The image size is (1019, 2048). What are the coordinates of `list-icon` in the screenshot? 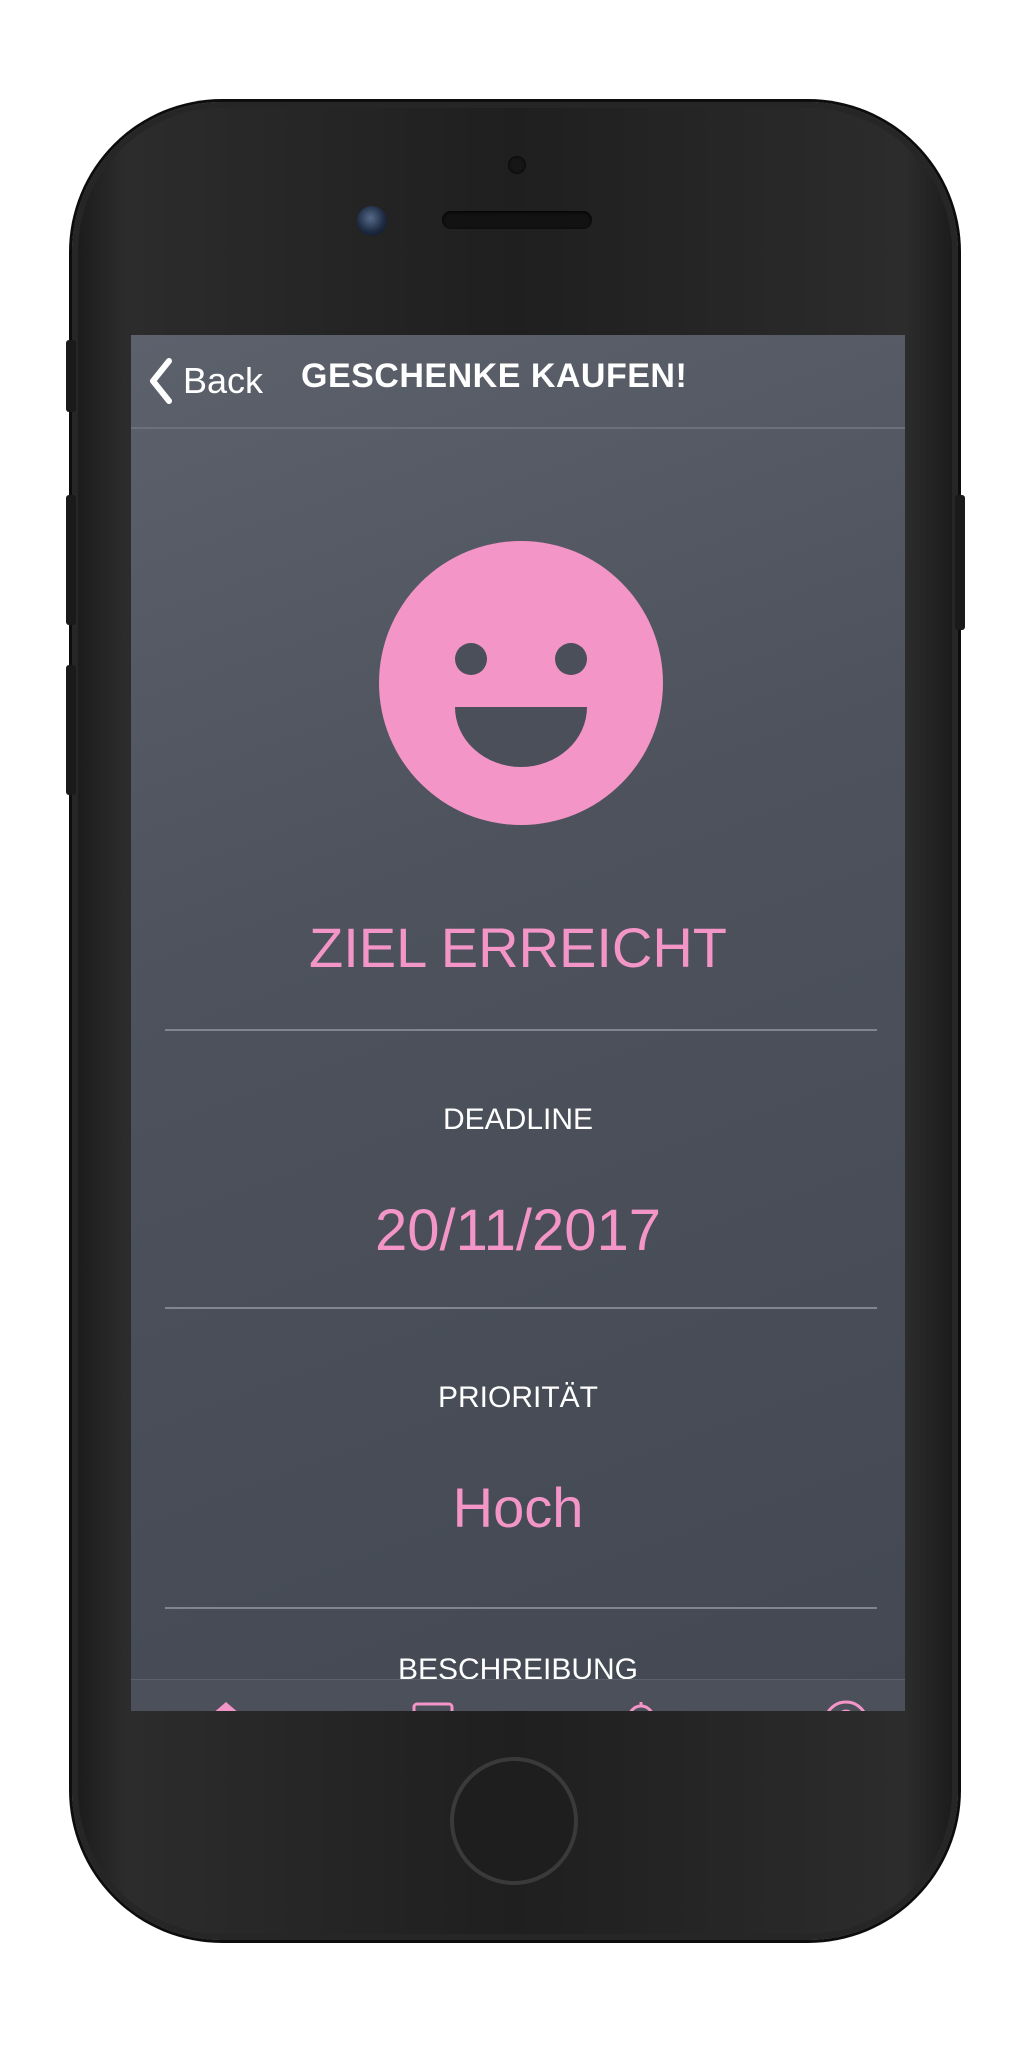 It's located at (433, 1706).